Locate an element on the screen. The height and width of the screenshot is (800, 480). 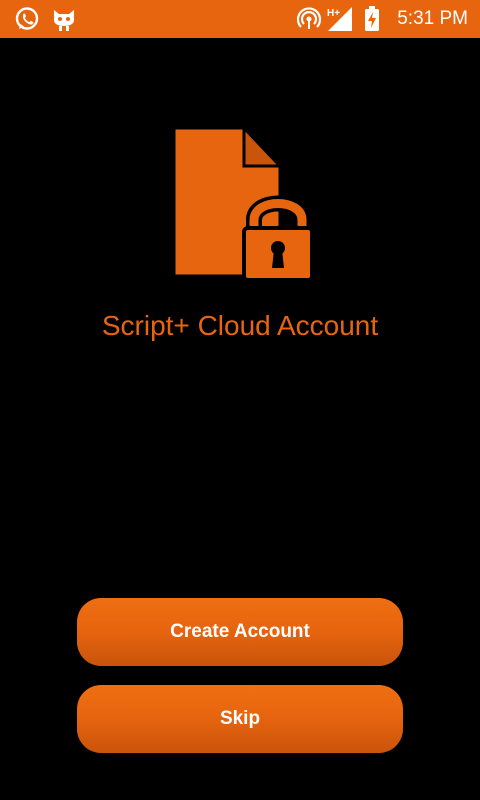
hplus-signal-icon: H+ is located at coordinates (340, 19).